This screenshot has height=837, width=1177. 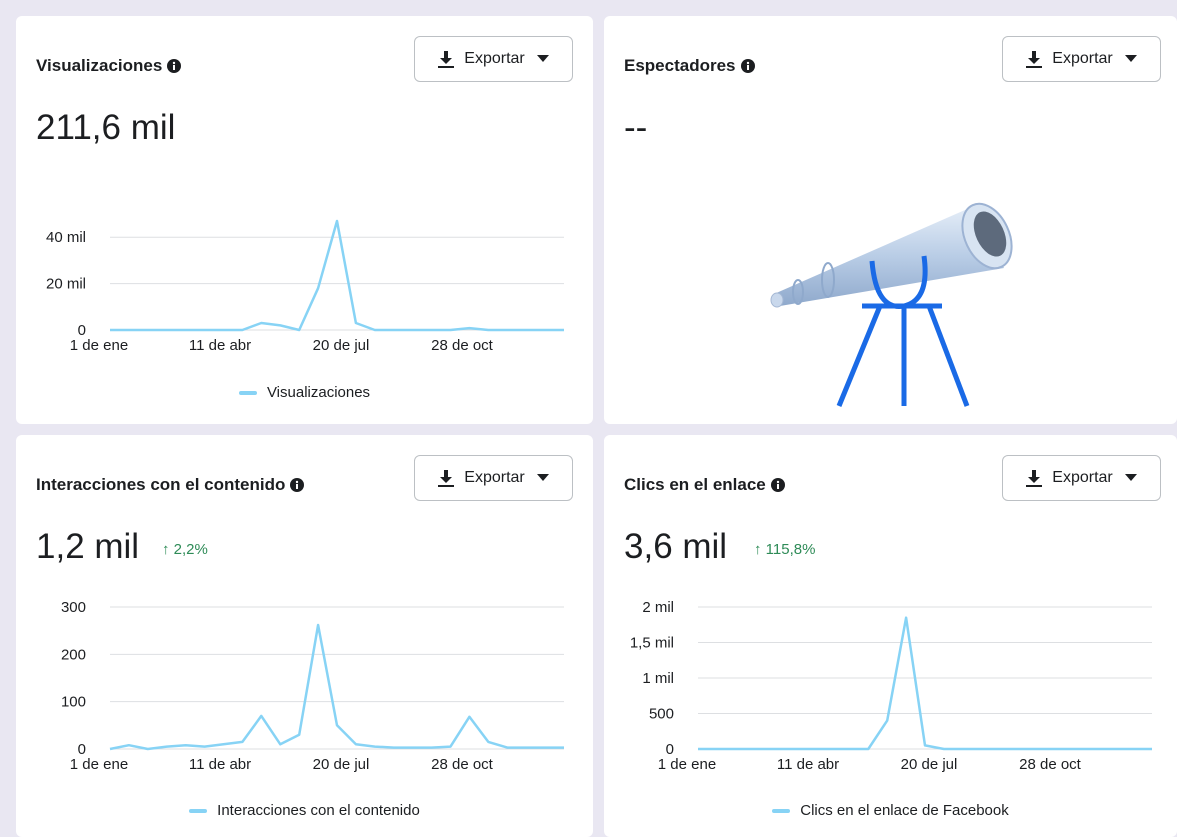 What do you see at coordinates (73, 702) in the screenshot?
I see `y-tick-label: 100` at bounding box center [73, 702].